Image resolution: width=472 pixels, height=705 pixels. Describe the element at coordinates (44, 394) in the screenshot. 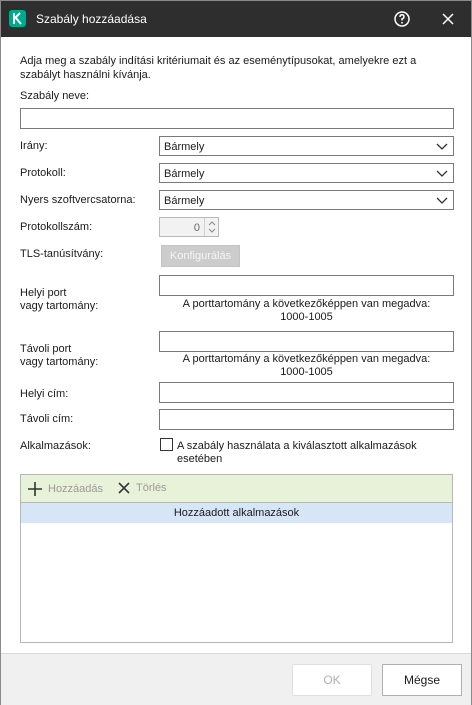

I see `local-address-label: Helyi cím:` at that location.